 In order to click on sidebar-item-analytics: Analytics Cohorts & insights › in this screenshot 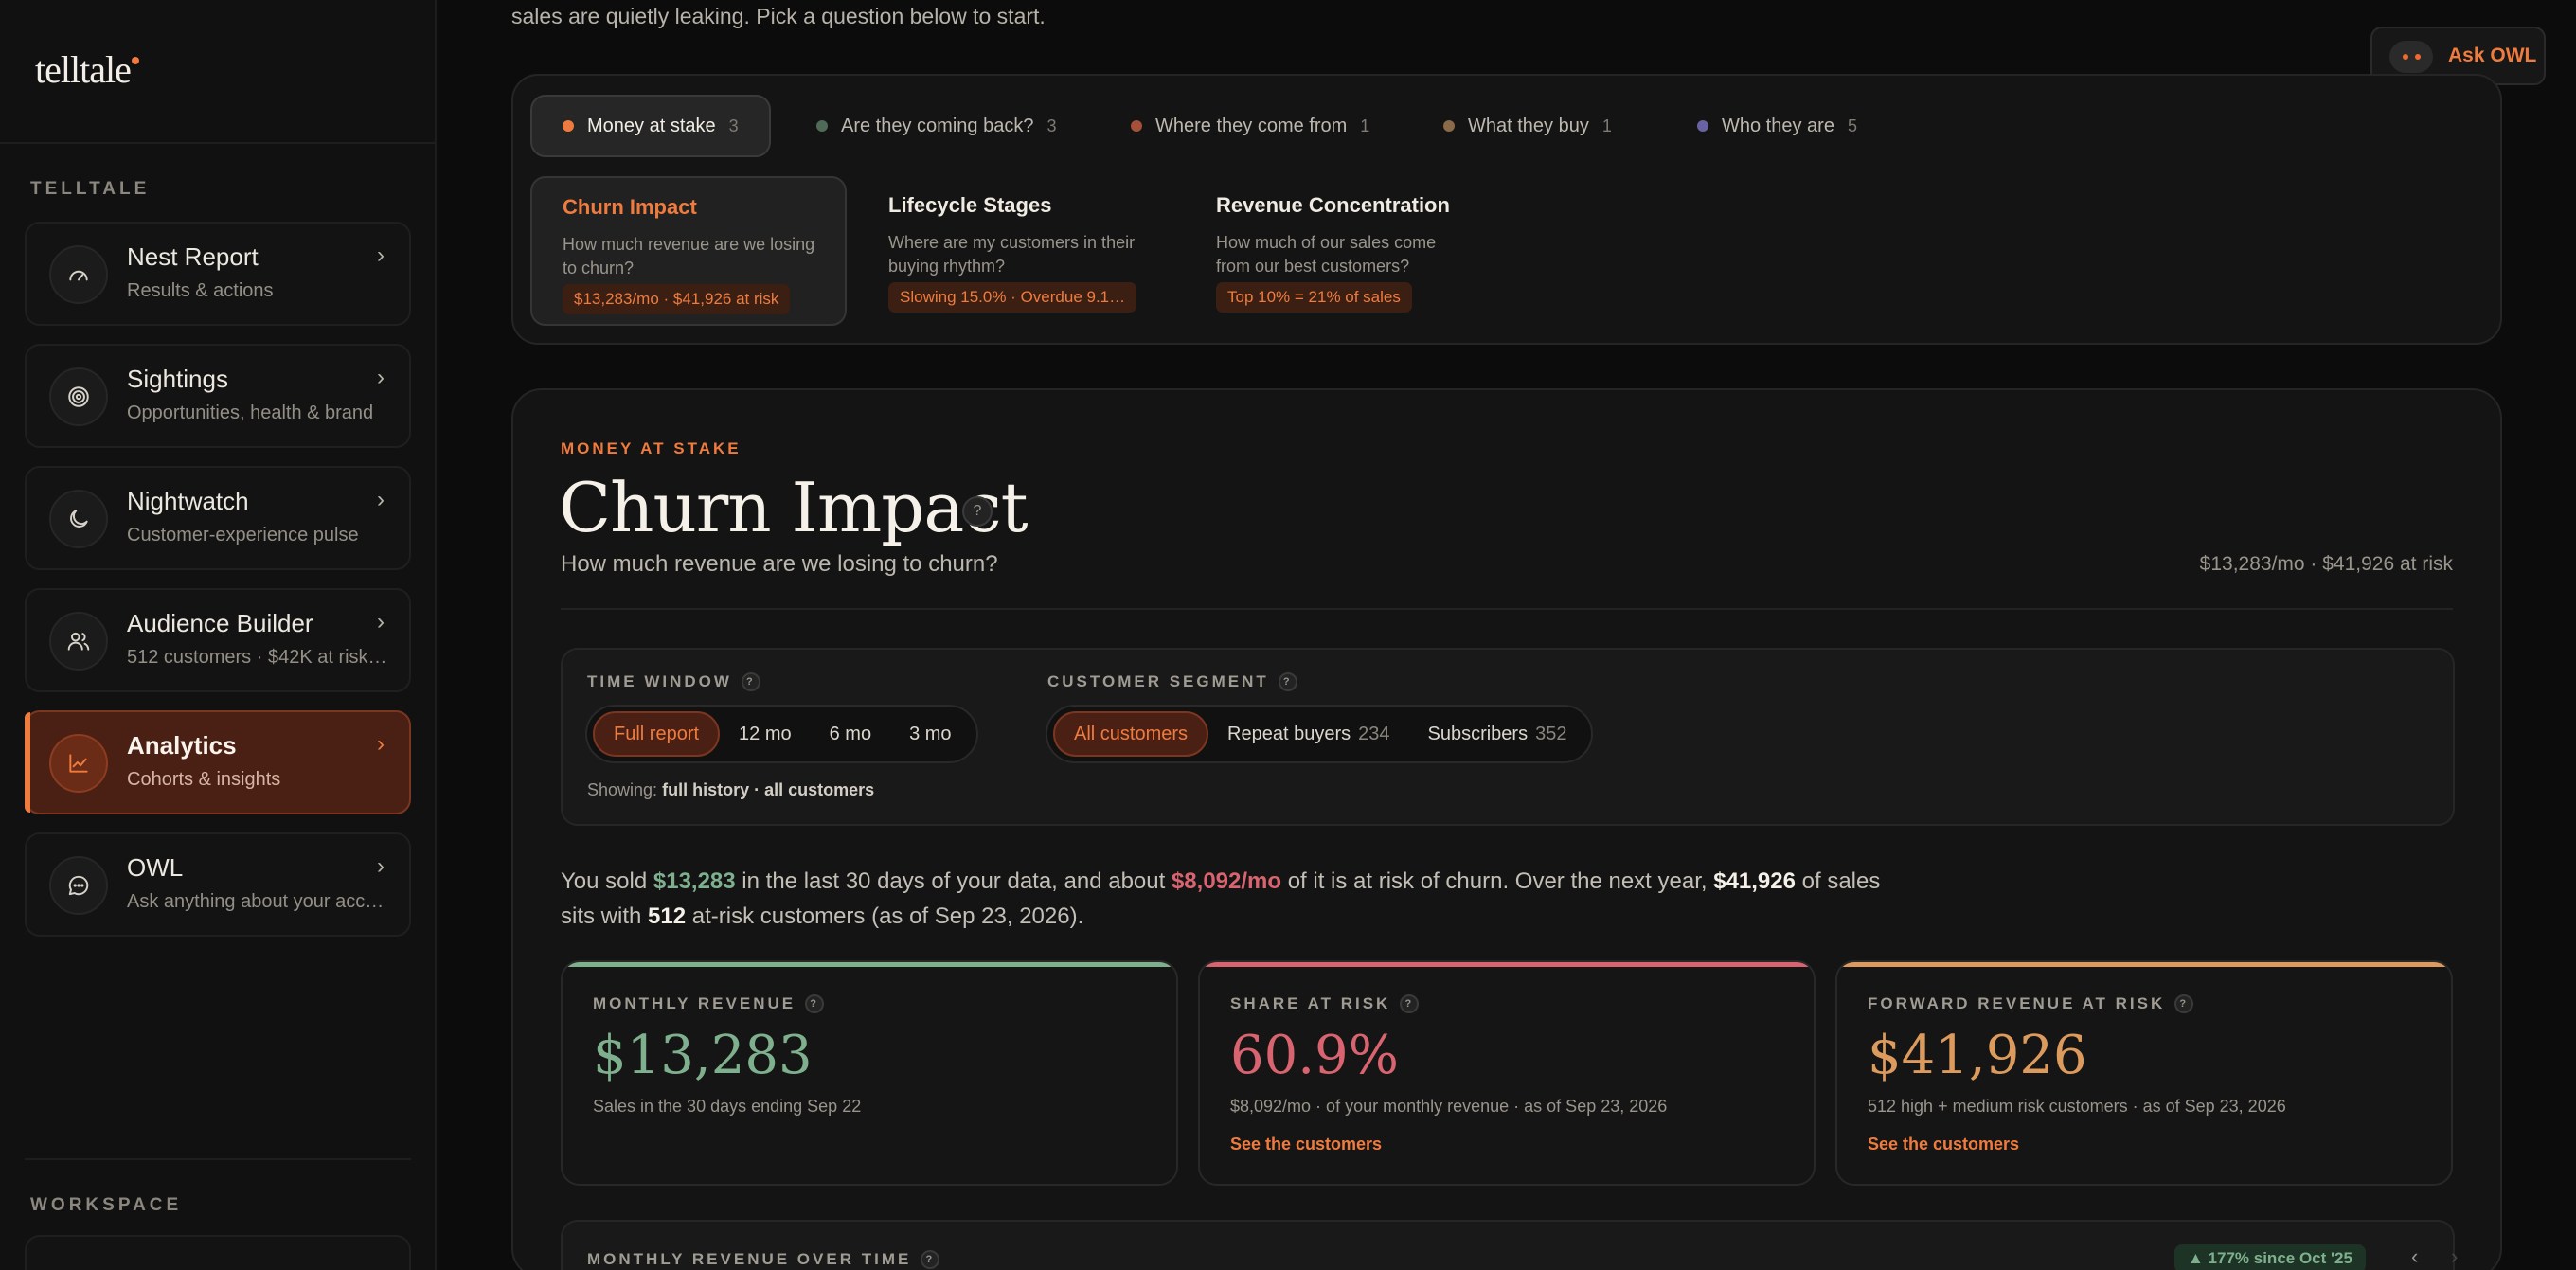, I will do `click(218, 762)`.